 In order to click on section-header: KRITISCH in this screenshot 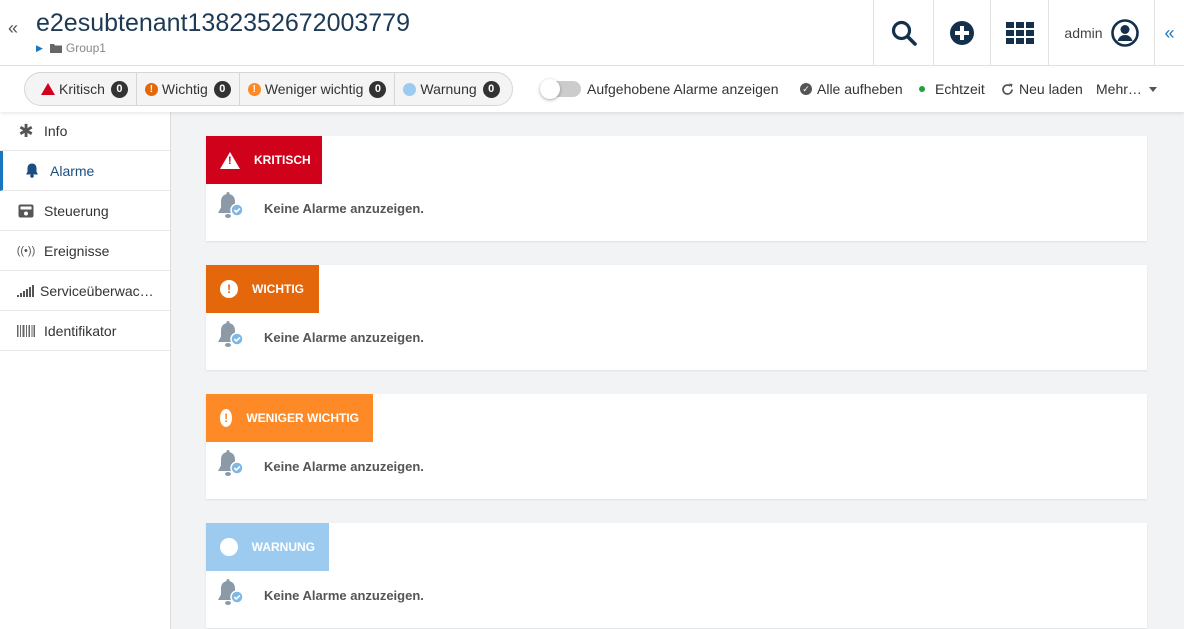, I will do `click(264, 160)`.